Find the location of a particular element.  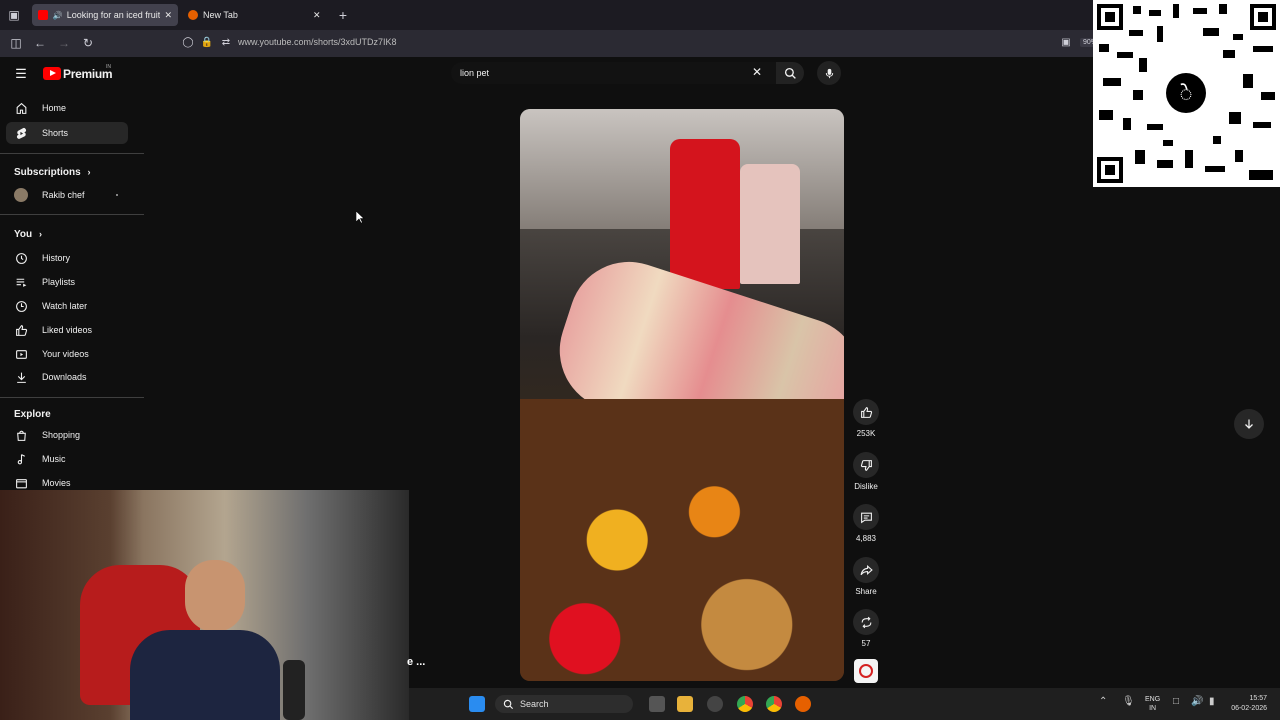

youtube-logo-icon is located at coordinates (52, 73).